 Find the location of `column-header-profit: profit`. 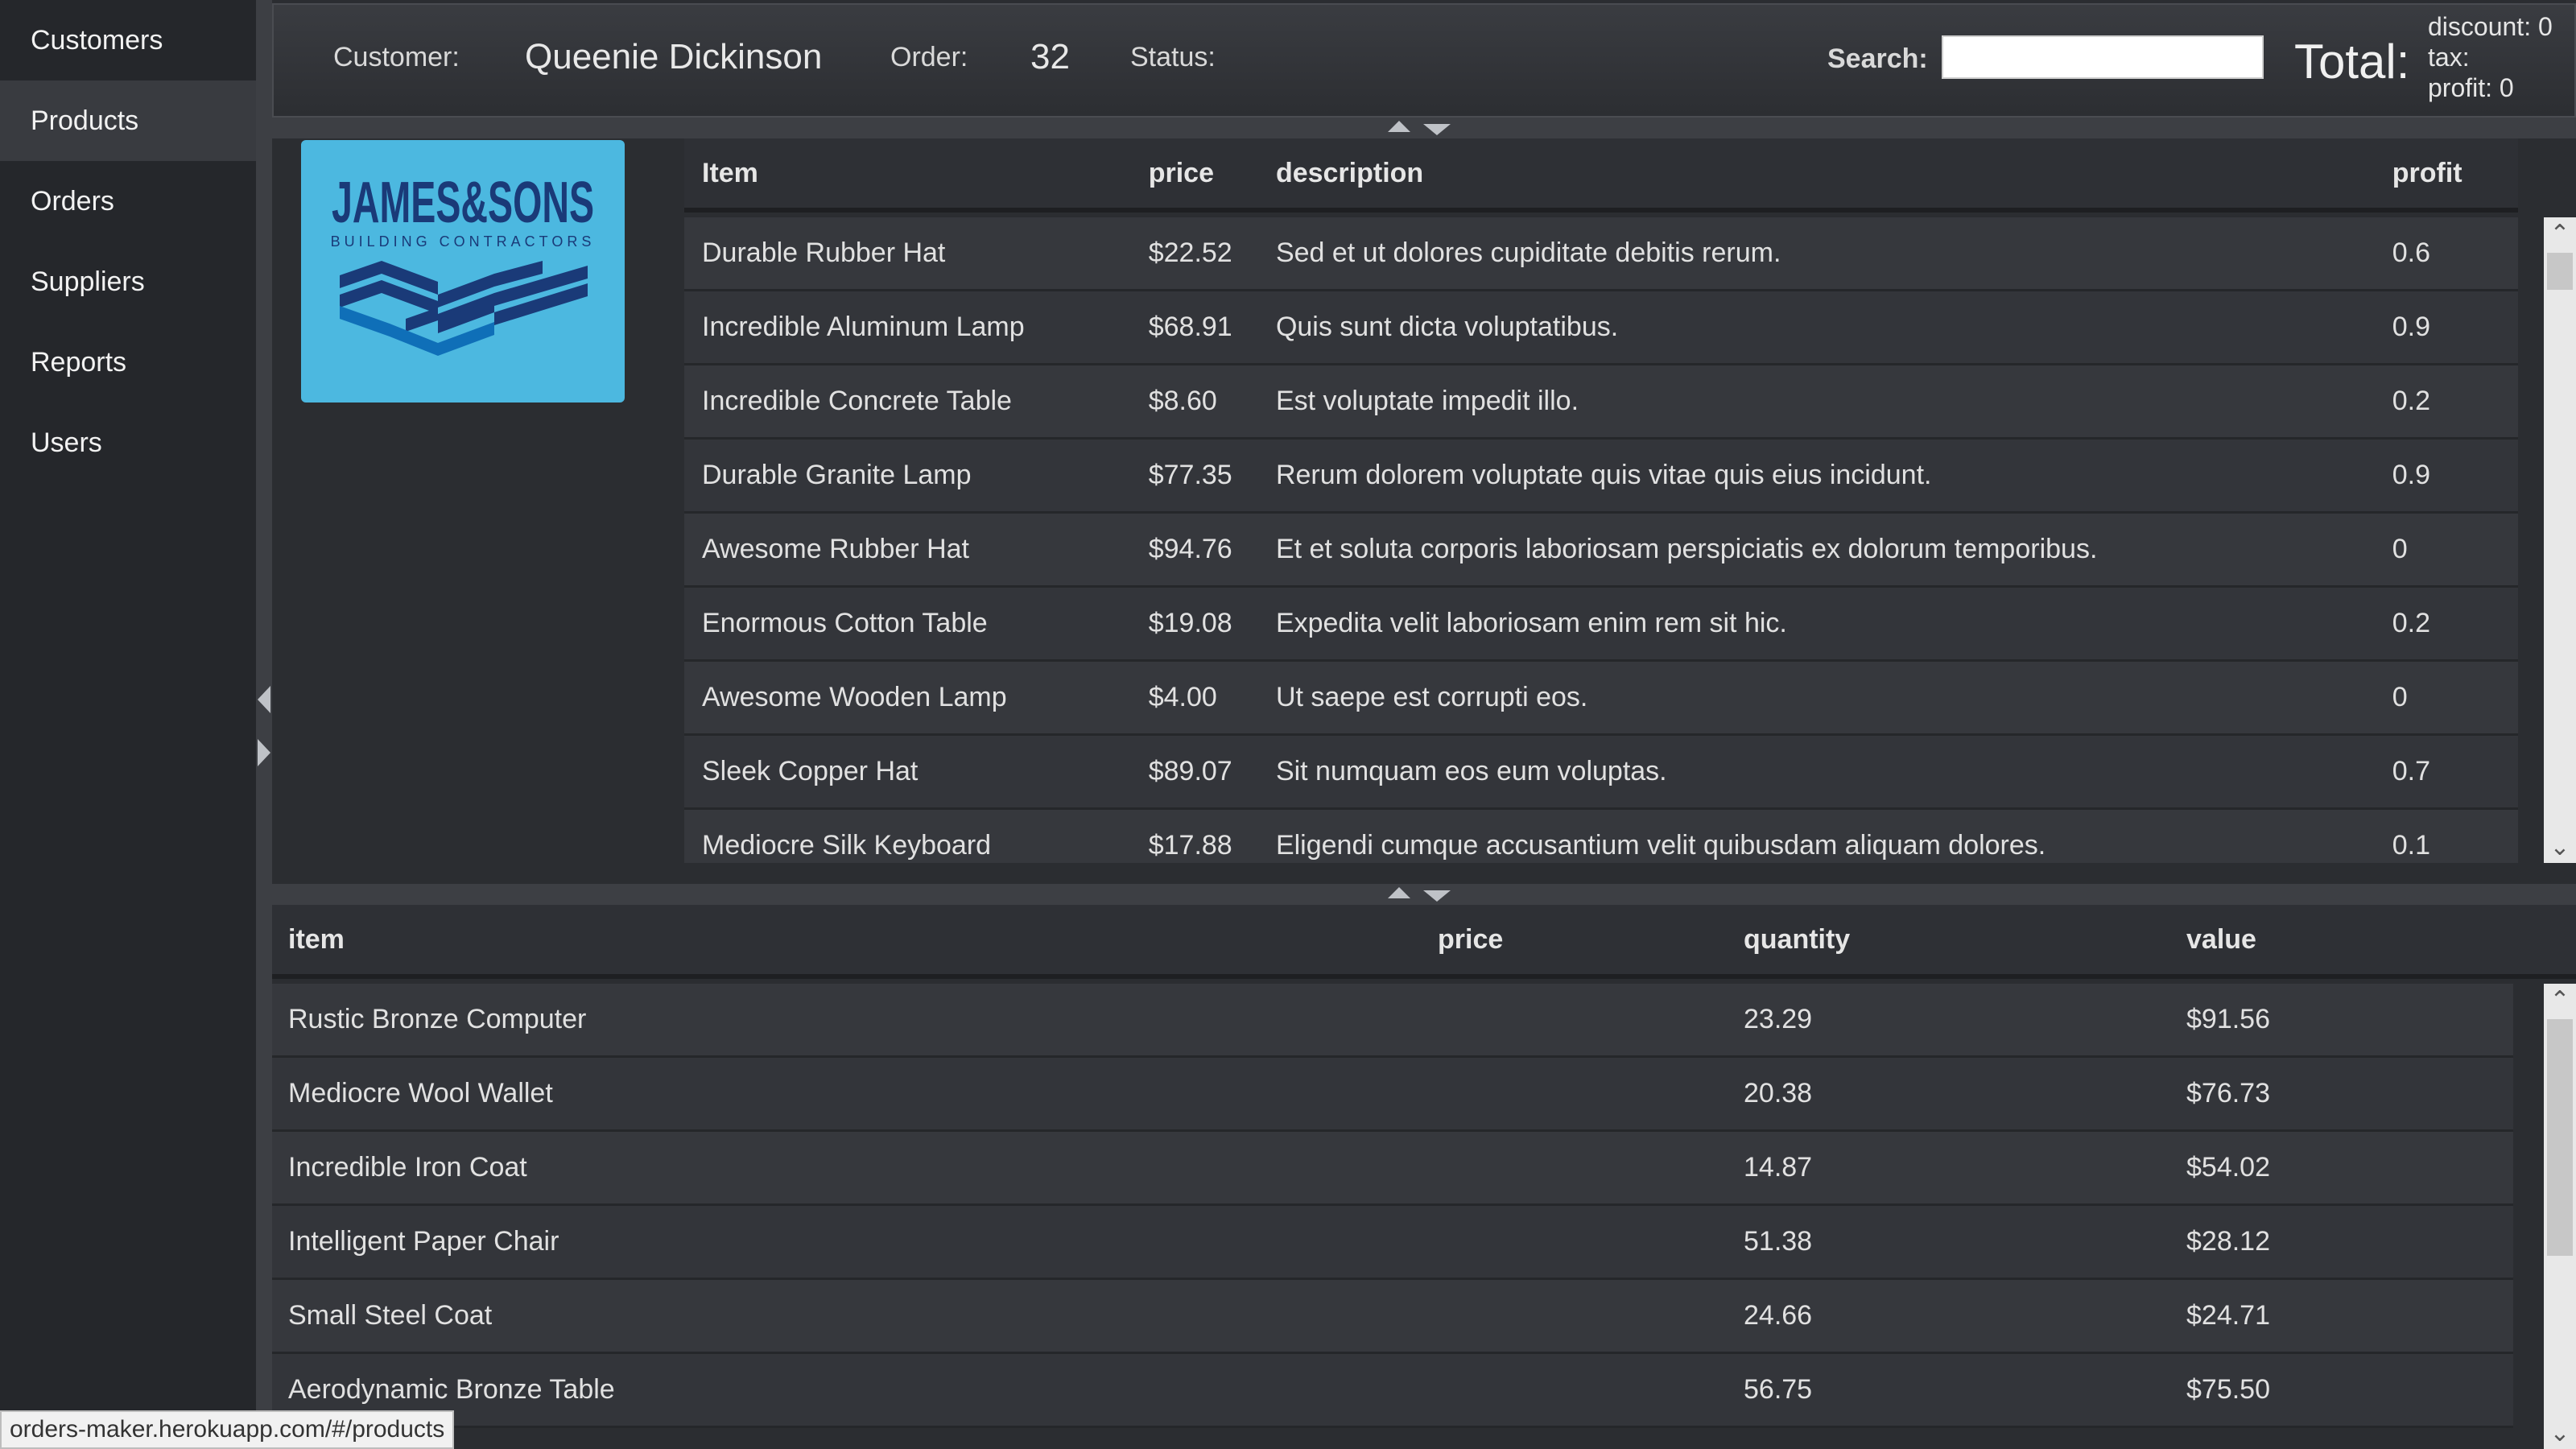

column-header-profit: profit is located at coordinates (2455, 173).